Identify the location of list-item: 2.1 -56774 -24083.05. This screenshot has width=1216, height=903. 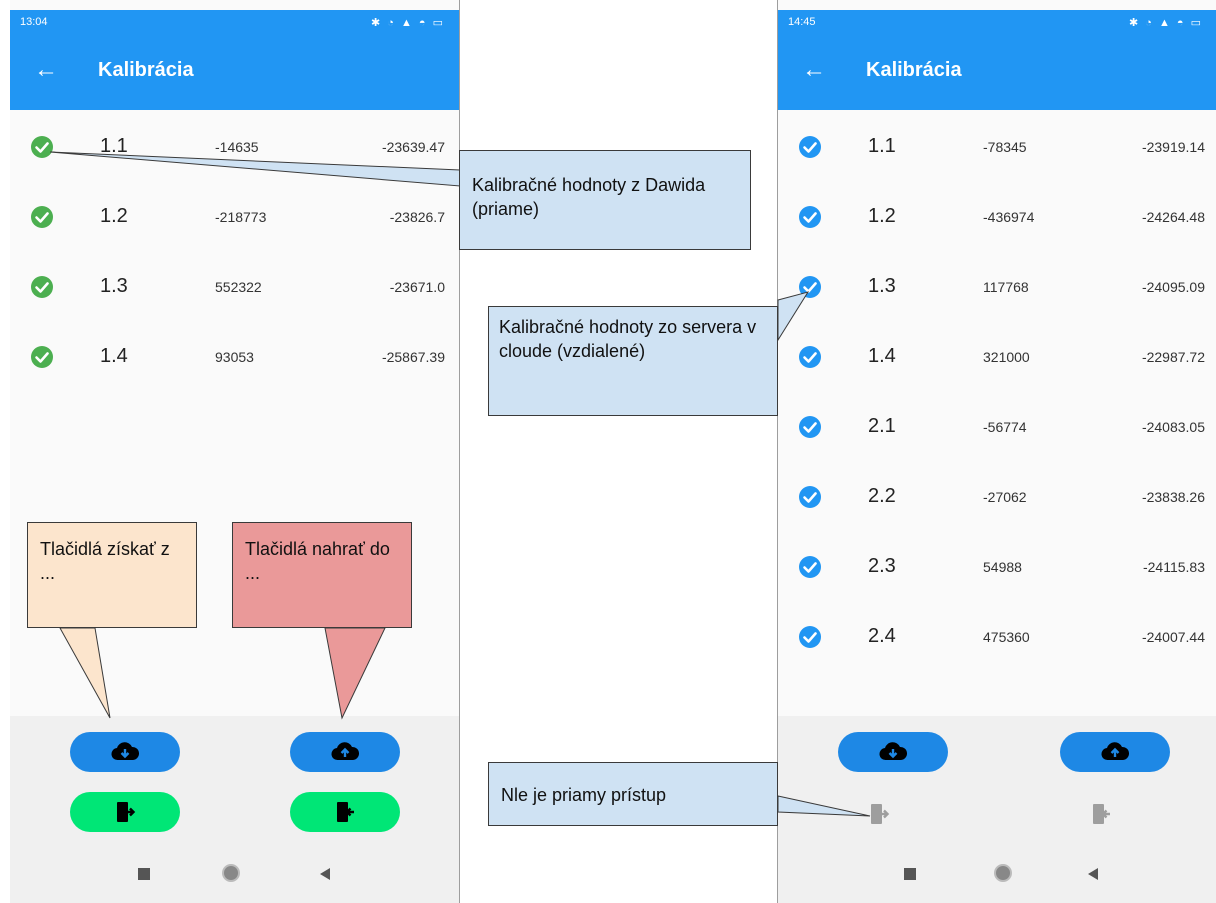
(997, 427).